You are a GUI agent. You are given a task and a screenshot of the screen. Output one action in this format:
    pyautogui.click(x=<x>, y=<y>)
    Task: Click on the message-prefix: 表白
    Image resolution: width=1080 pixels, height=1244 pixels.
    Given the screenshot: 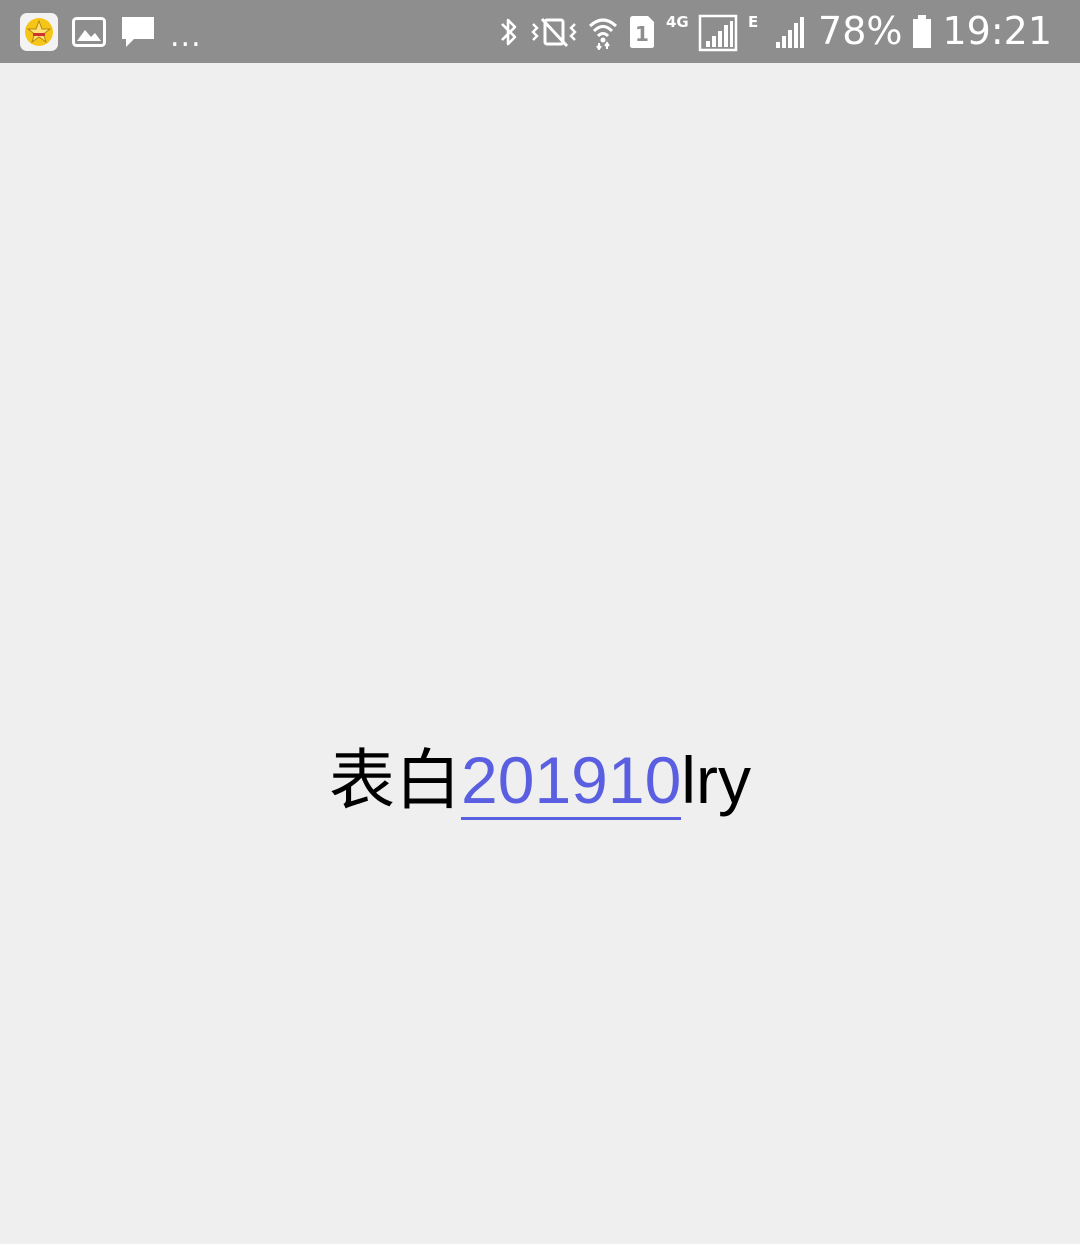 What is the action you would take?
    pyautogui.click(x=395, y=780)
    